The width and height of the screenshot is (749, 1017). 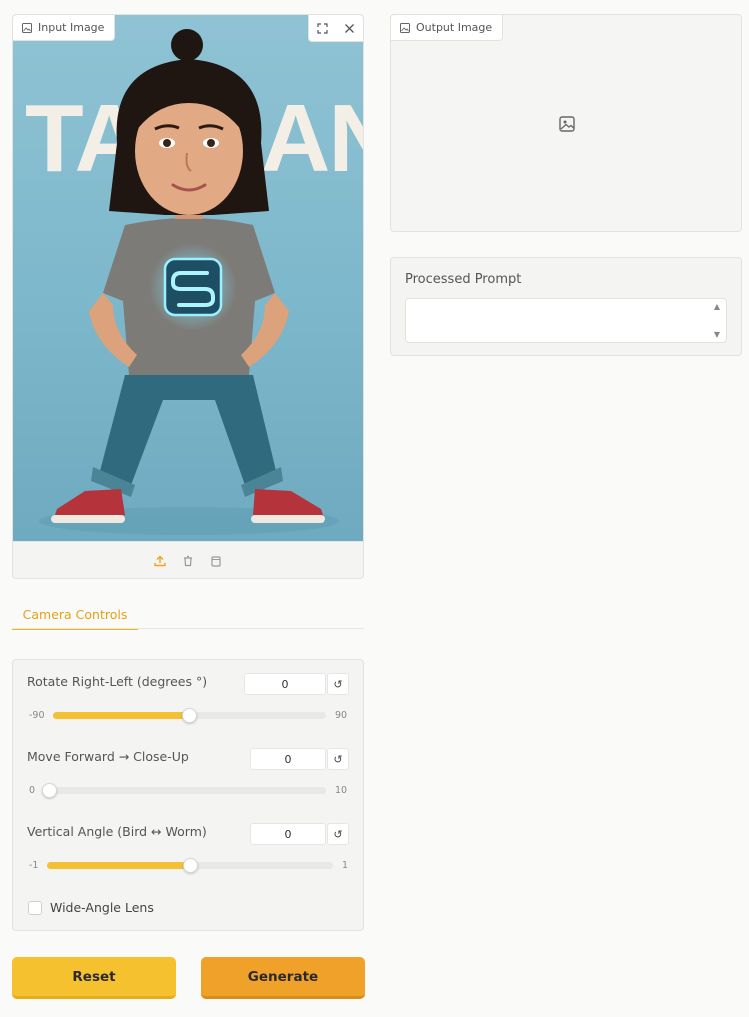 I want to click on upload-icon, so click(x=160, y=561).